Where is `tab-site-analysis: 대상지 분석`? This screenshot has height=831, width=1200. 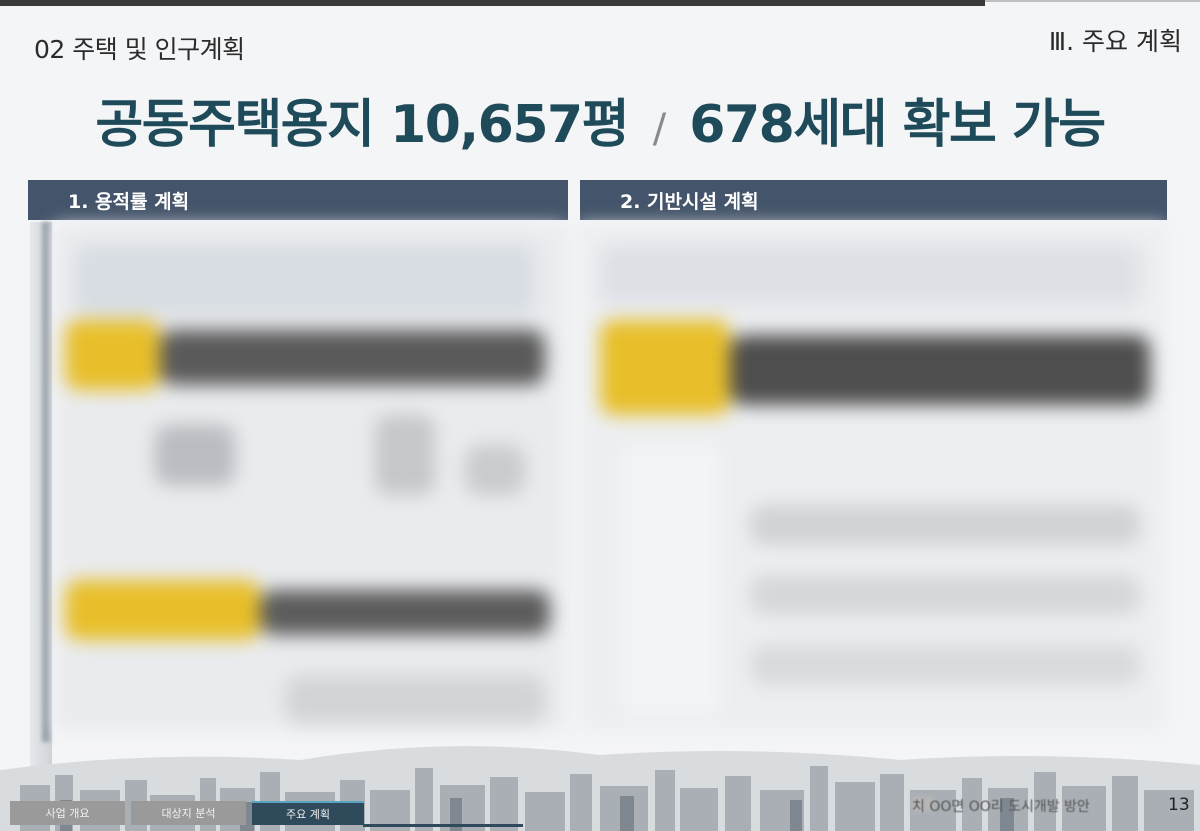
tab-site-analysis: 대상지 분석 is located at coordinates (188, 813).